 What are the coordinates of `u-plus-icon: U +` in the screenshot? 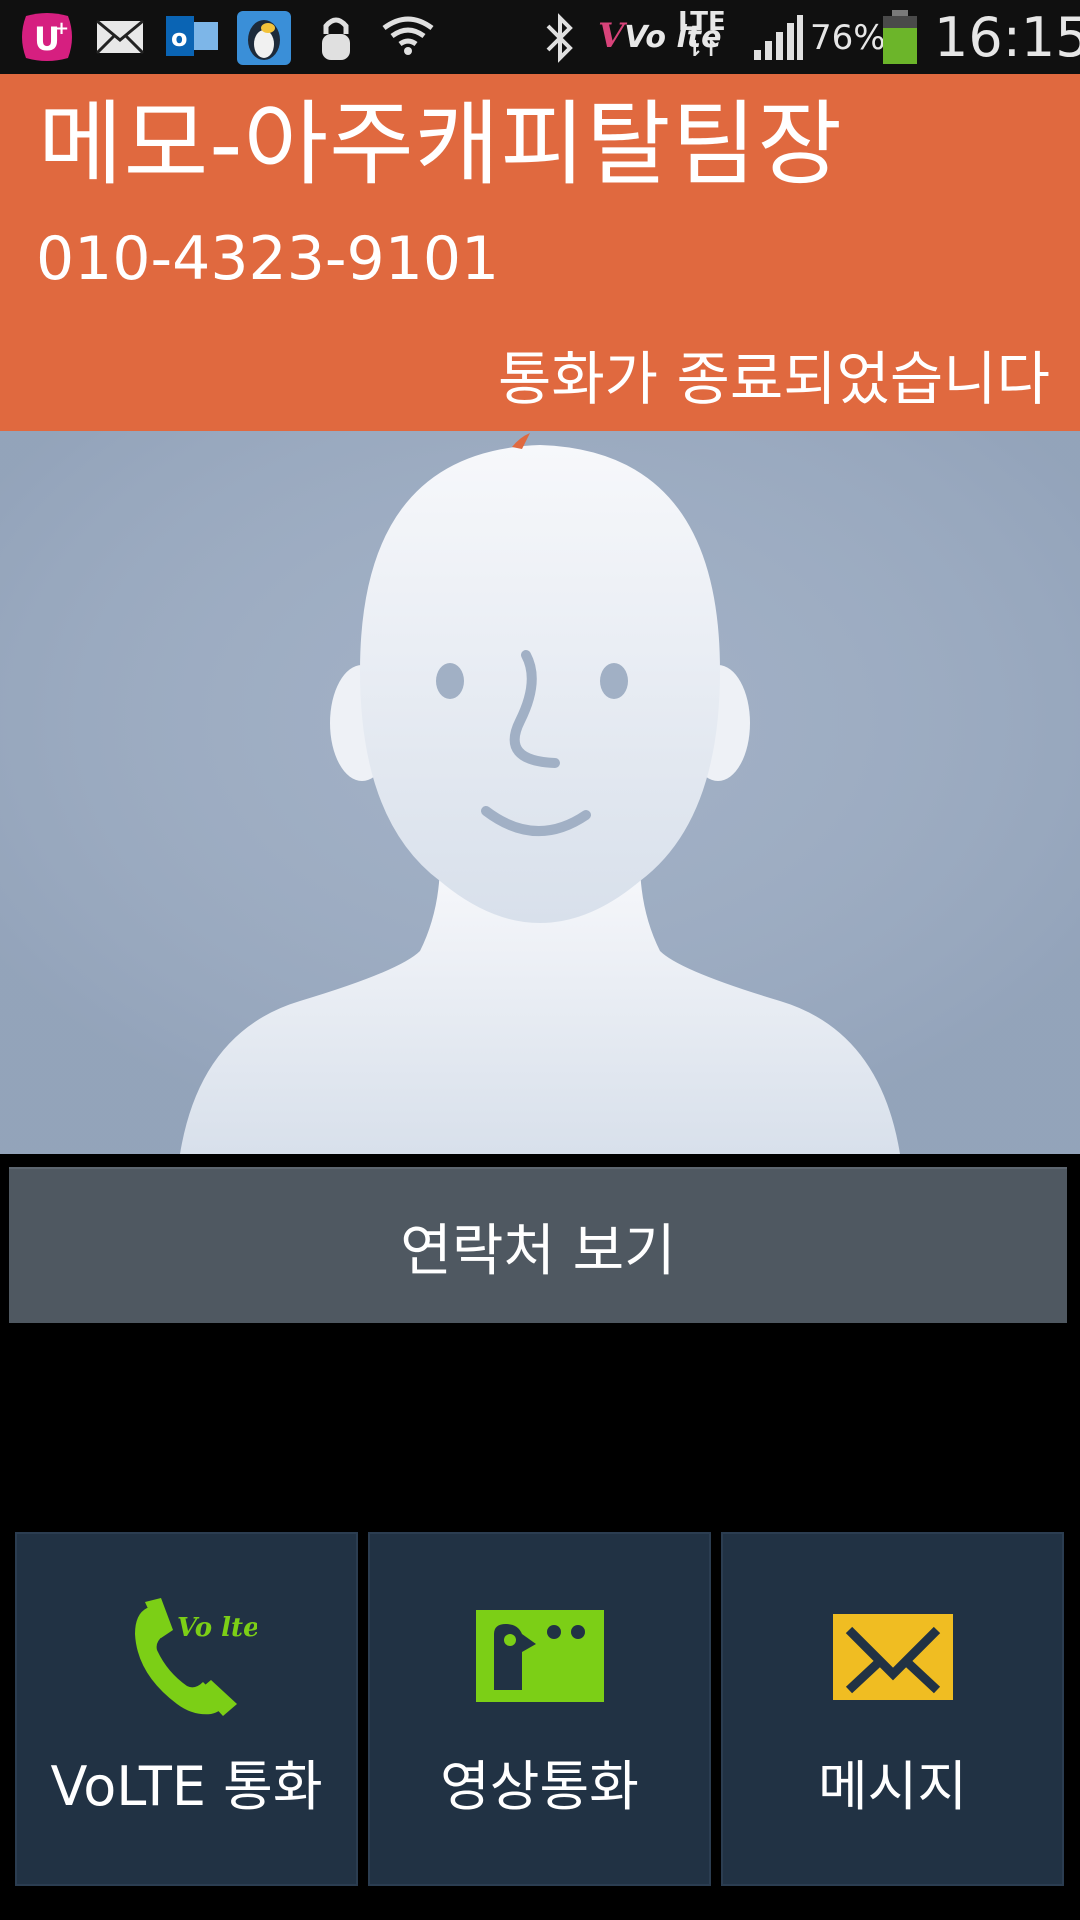 It's located at (47, 37).